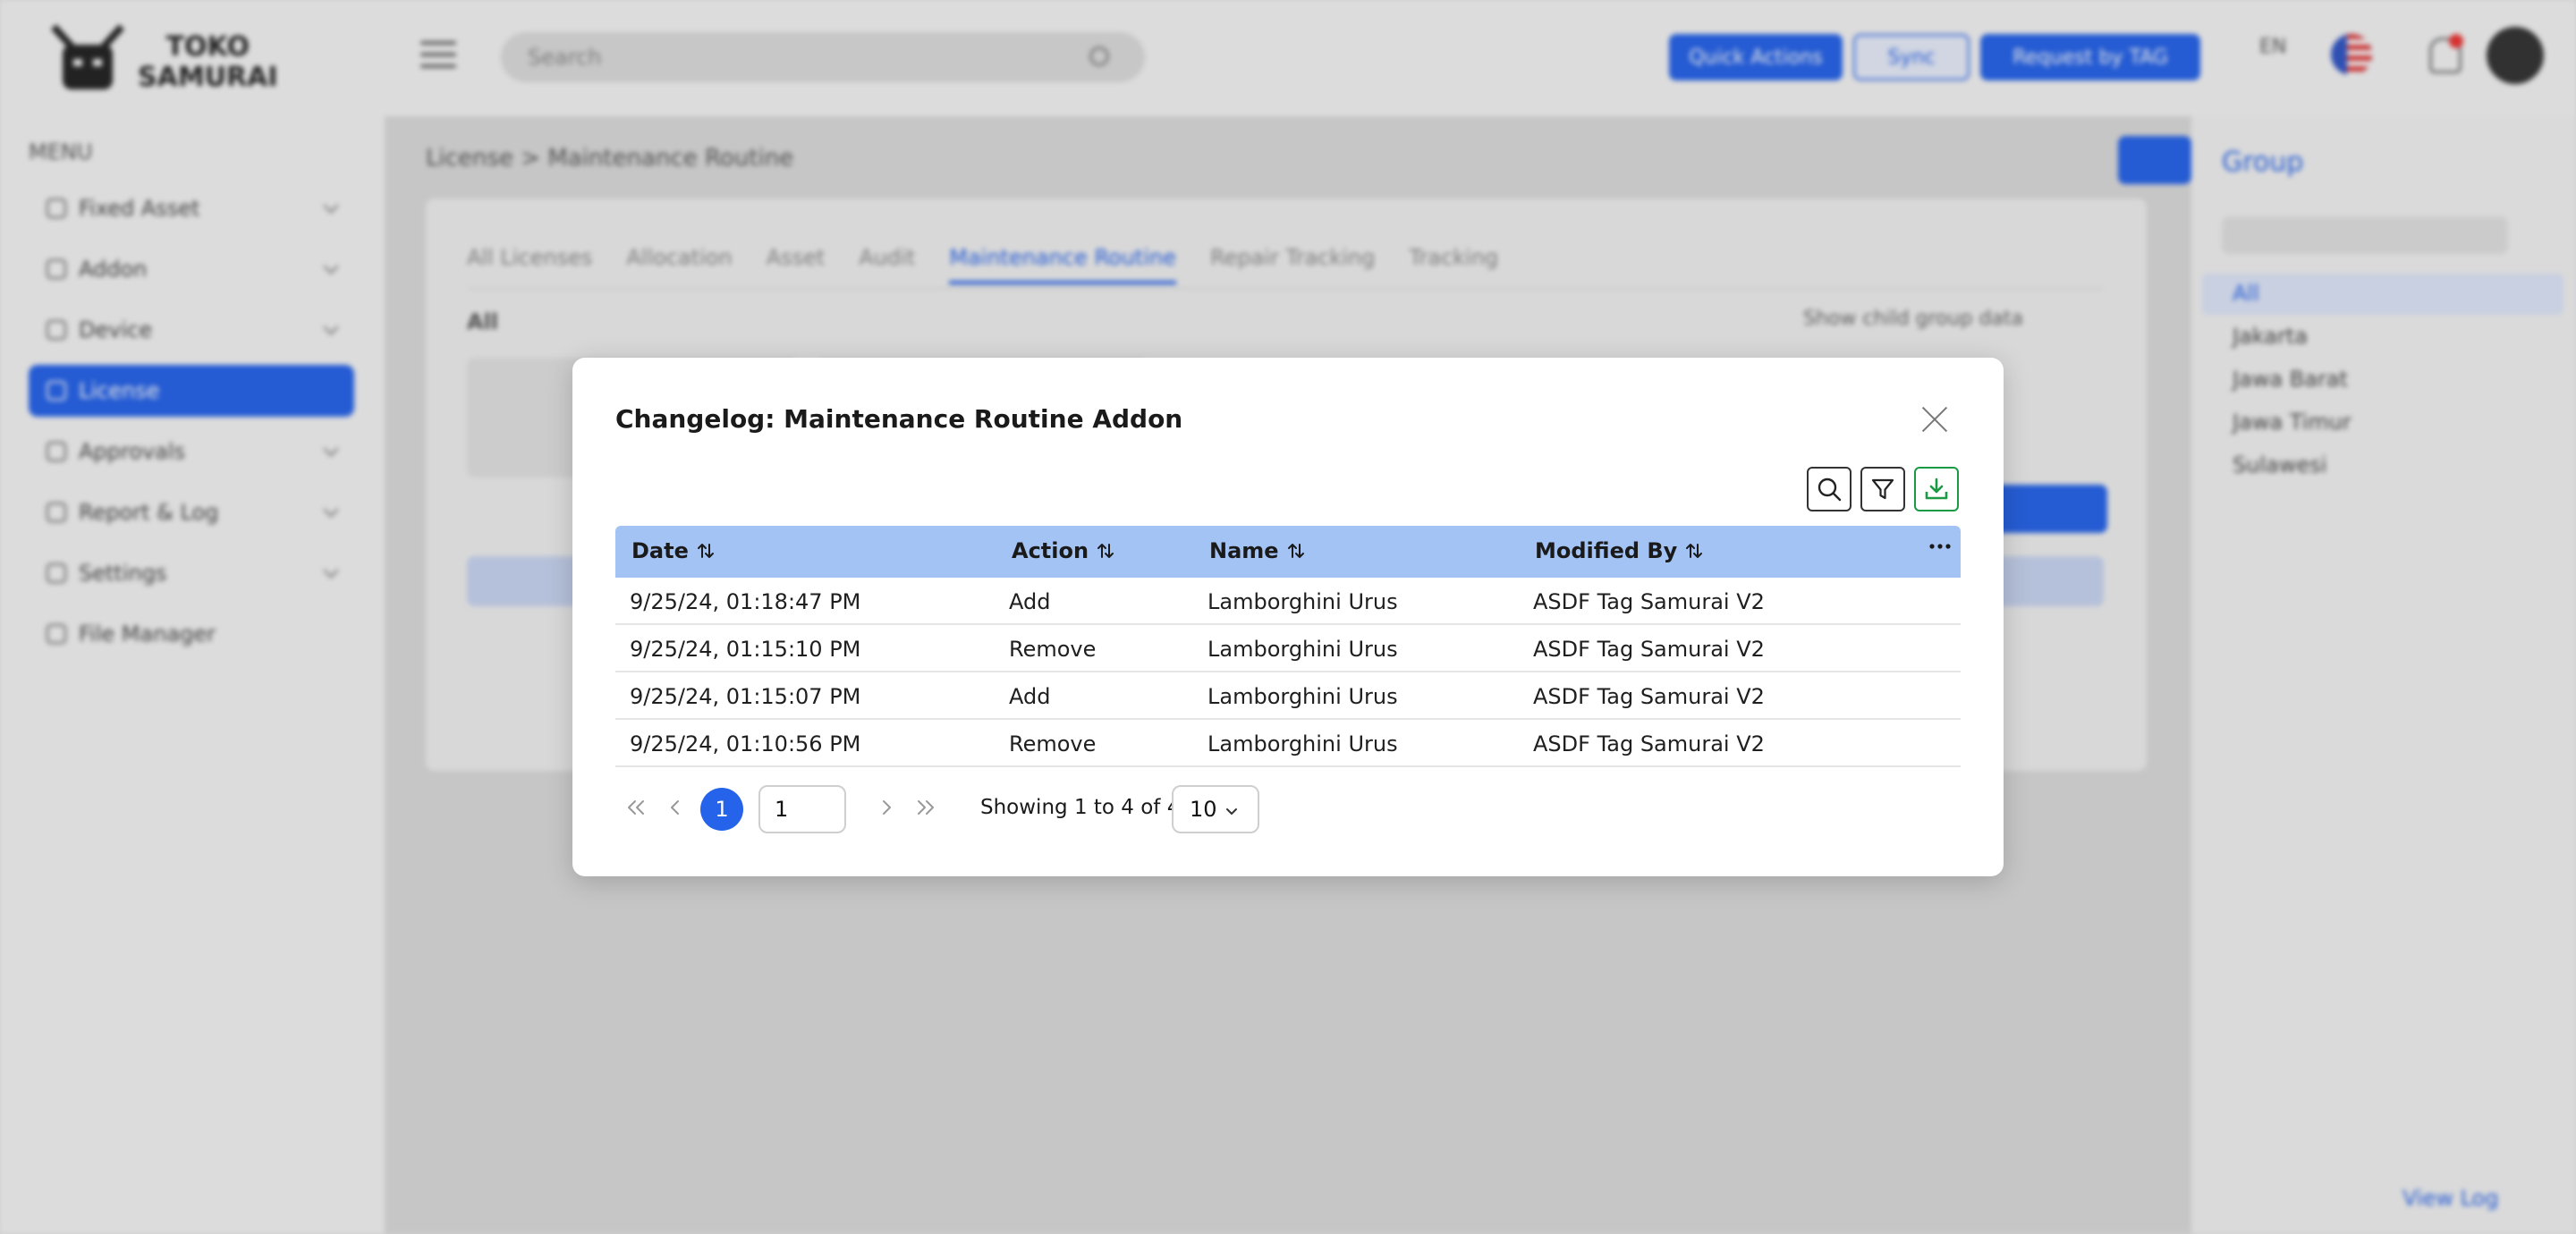 Image resolution: width=2576 pixels, height=1234 pixels. Describe the element at coordinates (925, 807) in the screenshot. I see `last-page-icon` at that location.